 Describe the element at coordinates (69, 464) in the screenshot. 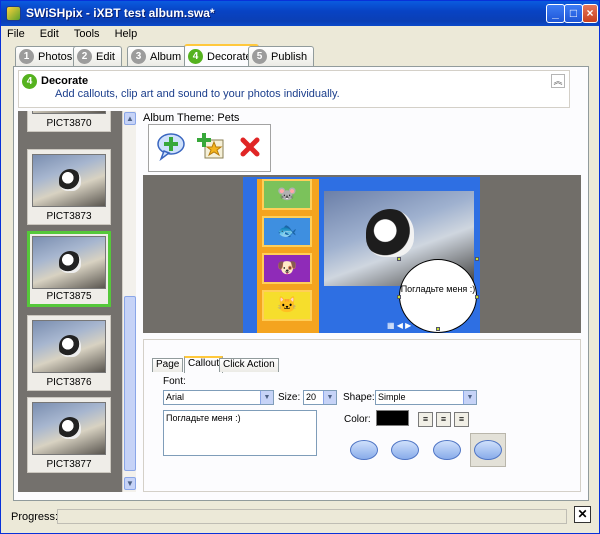

I see `thumbnail-caption: PICT3877` at that location.